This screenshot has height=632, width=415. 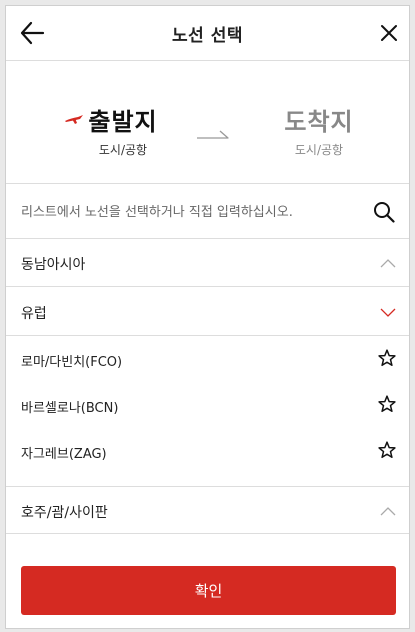 I want to click on page-title: 노선 선택, so click(x=207, y=35).